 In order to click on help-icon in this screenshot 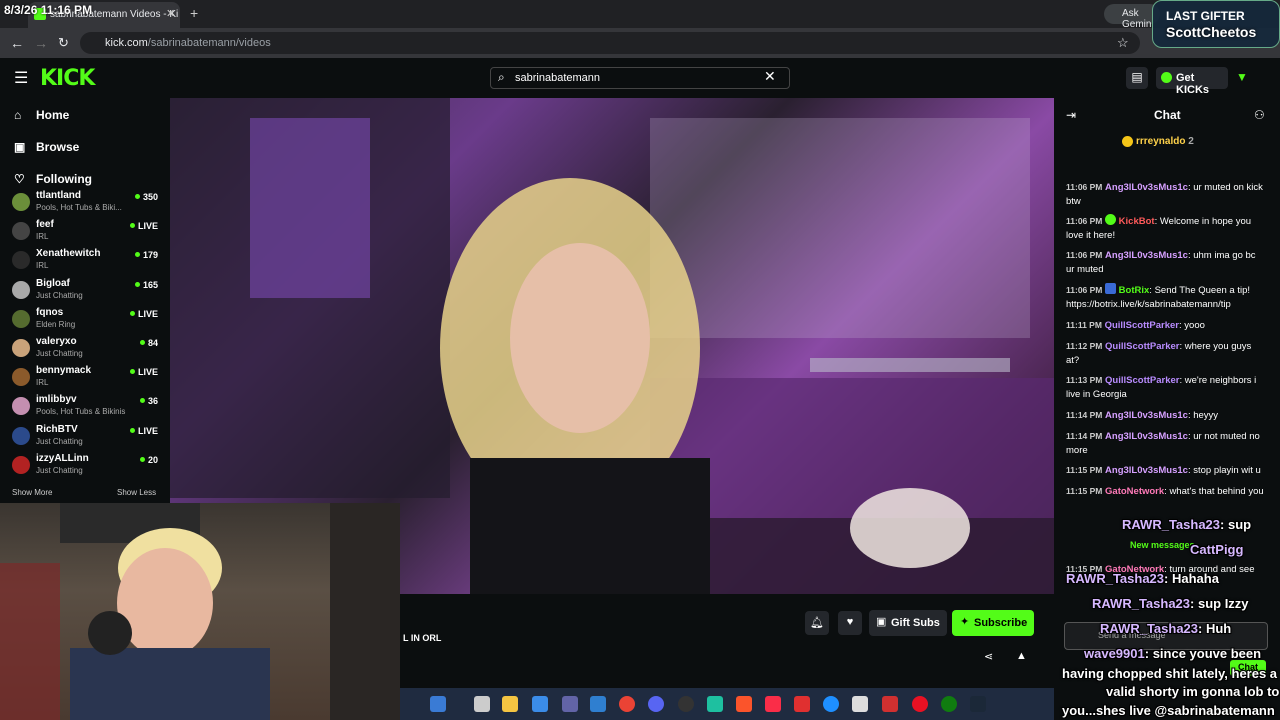, I will do `click(831, 704)`.